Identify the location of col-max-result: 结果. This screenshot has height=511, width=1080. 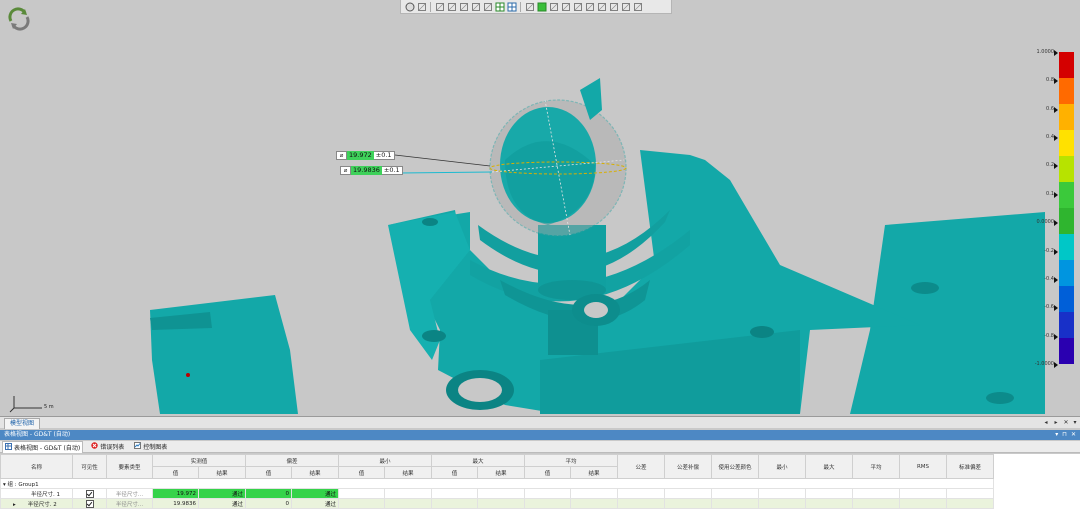
(501, 472).